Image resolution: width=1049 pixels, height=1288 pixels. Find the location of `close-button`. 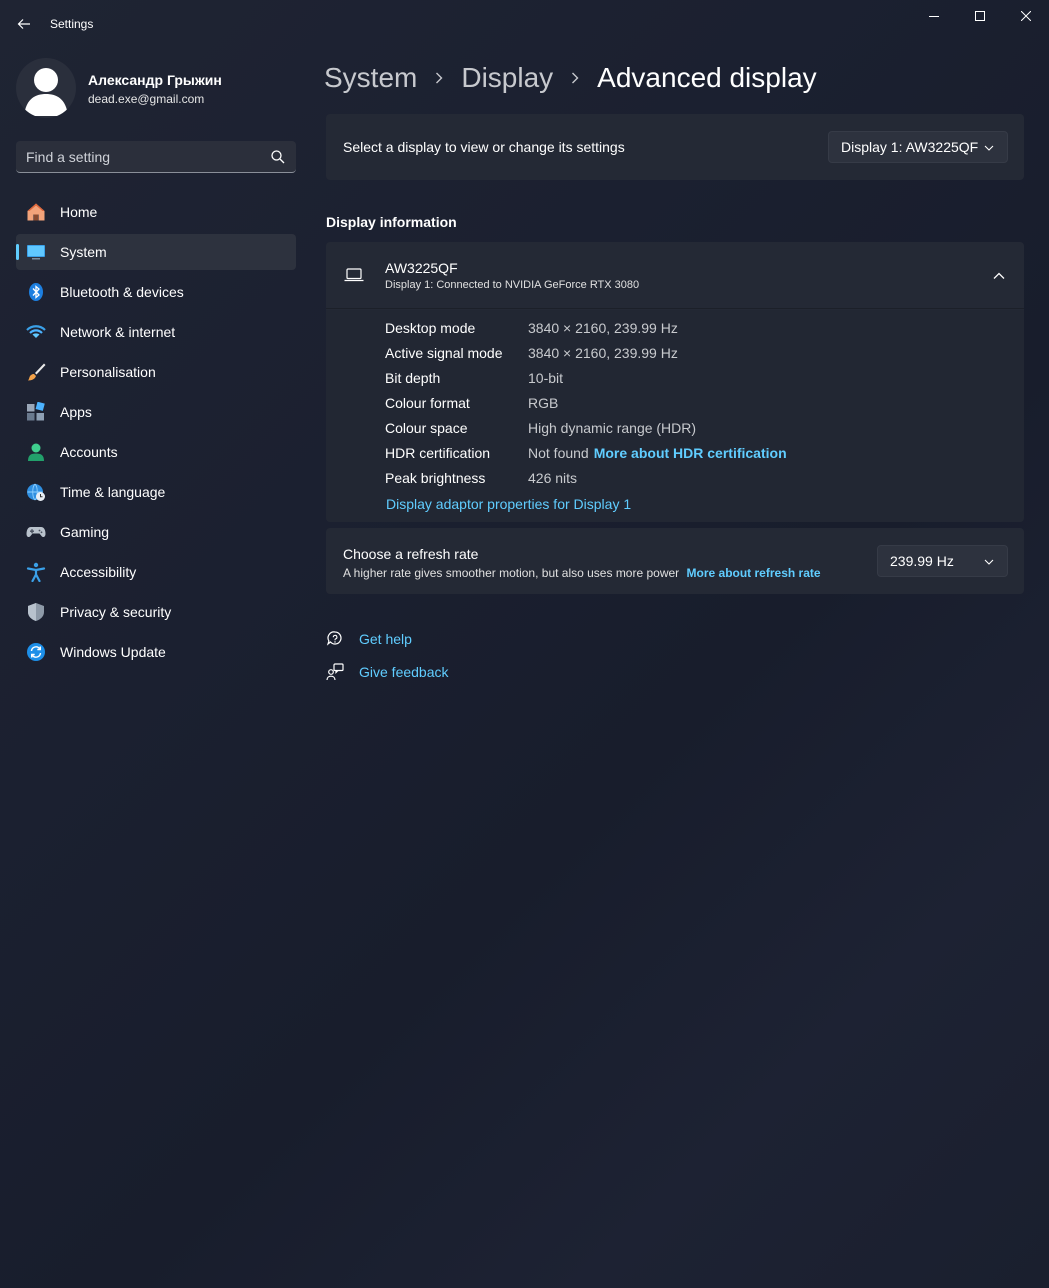

close-button is located at coordinates (1026, 16).